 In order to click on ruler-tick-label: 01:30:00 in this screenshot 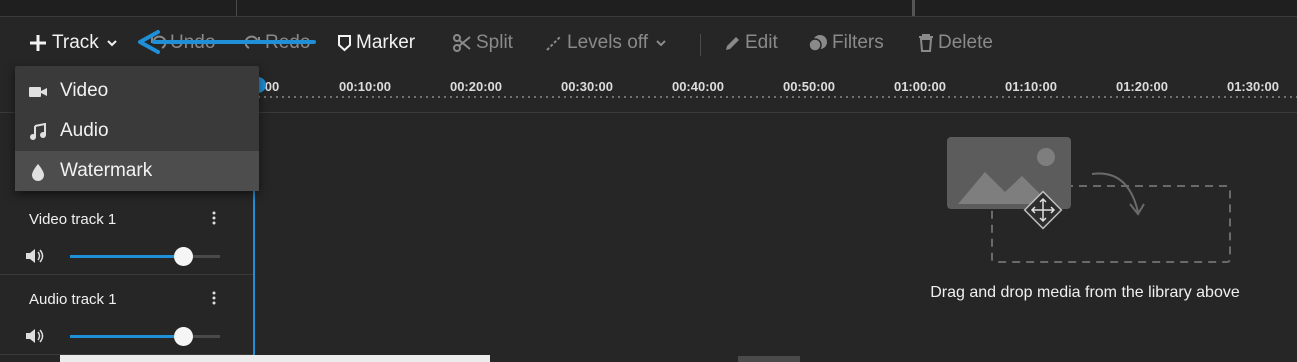, I will do `click(1253, 86)`.